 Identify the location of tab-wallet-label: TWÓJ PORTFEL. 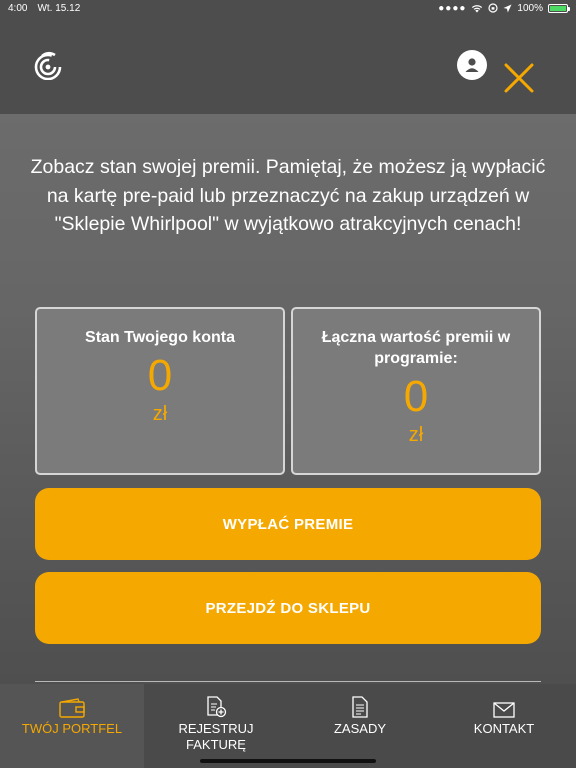
(72, 728).